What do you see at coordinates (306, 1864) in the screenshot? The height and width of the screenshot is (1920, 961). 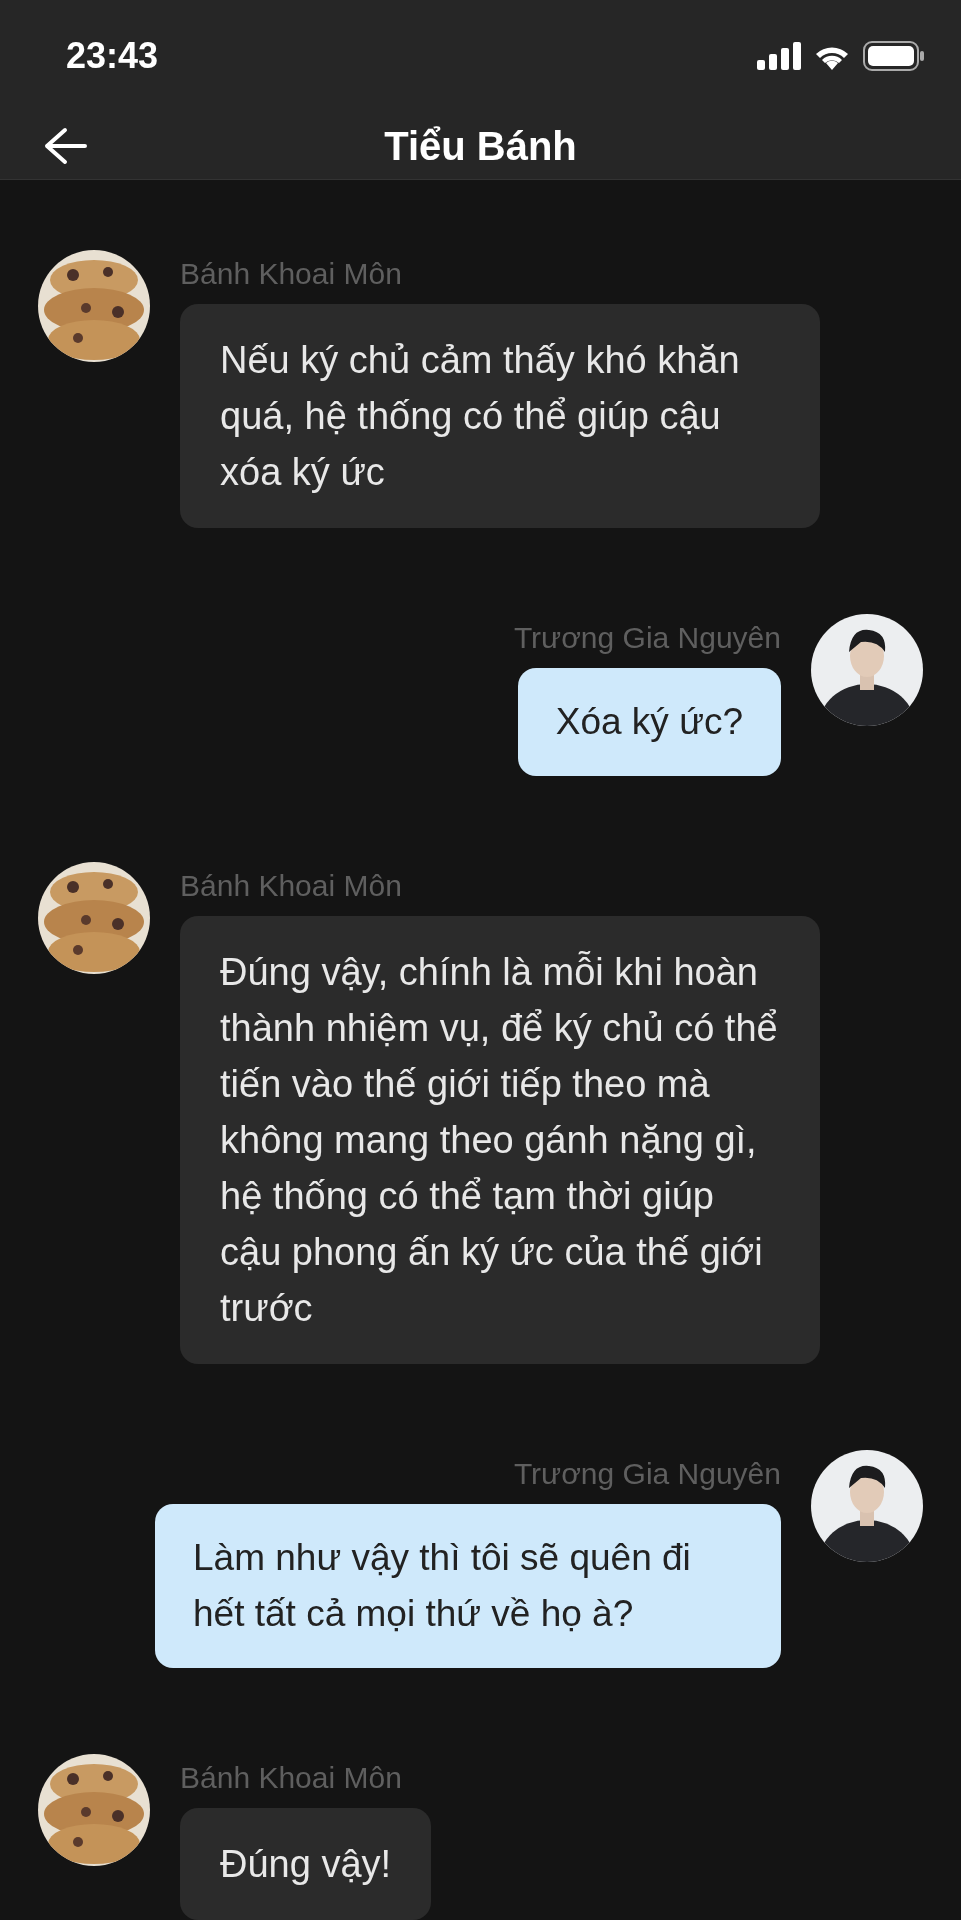 I see `message-bubble: Đúng vậy!` at bounding box center [306, 1864].